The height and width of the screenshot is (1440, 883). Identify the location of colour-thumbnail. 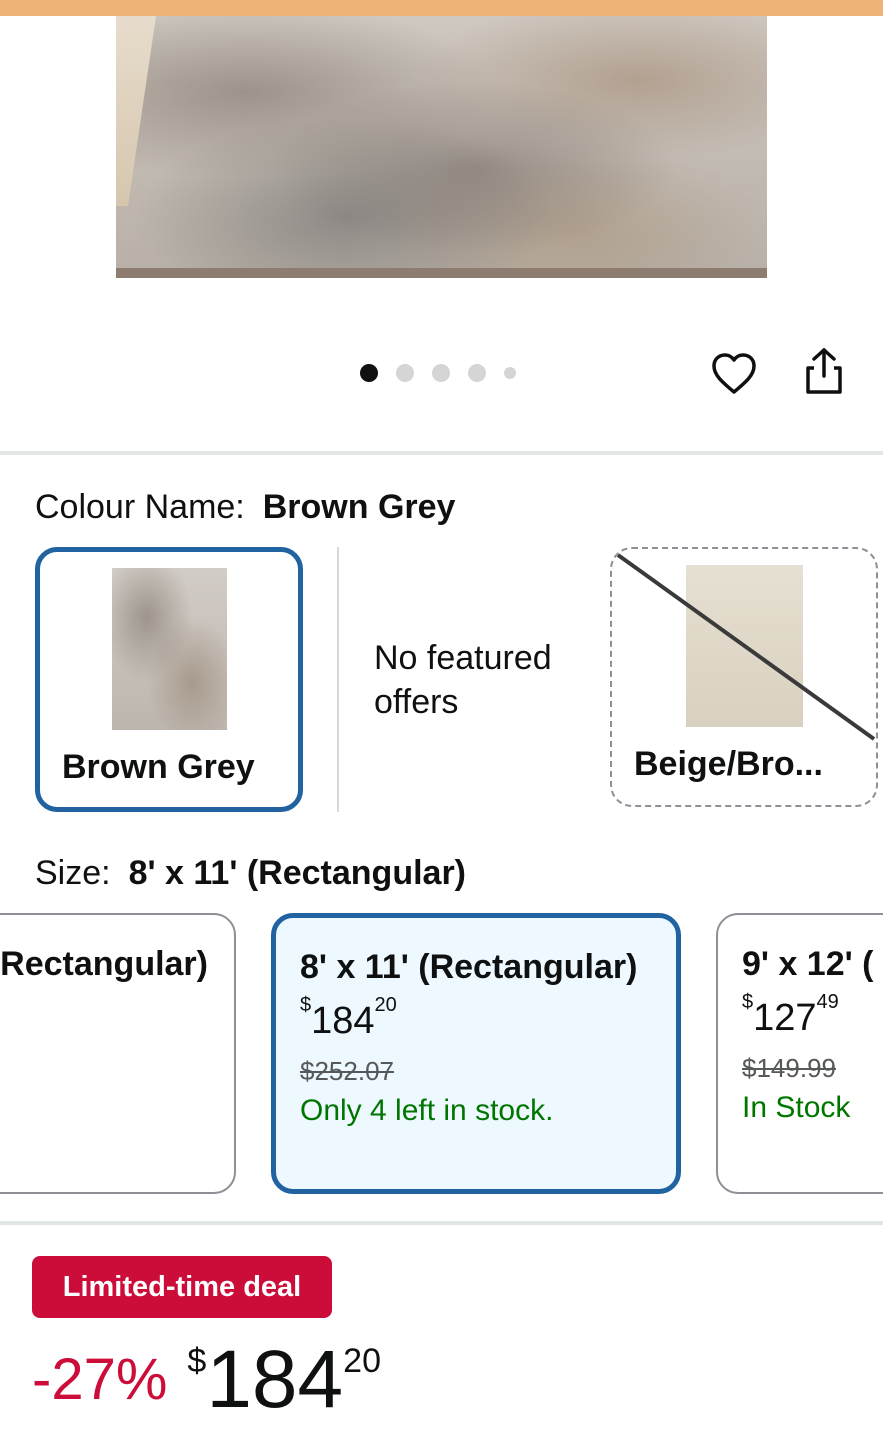
(169, 649).